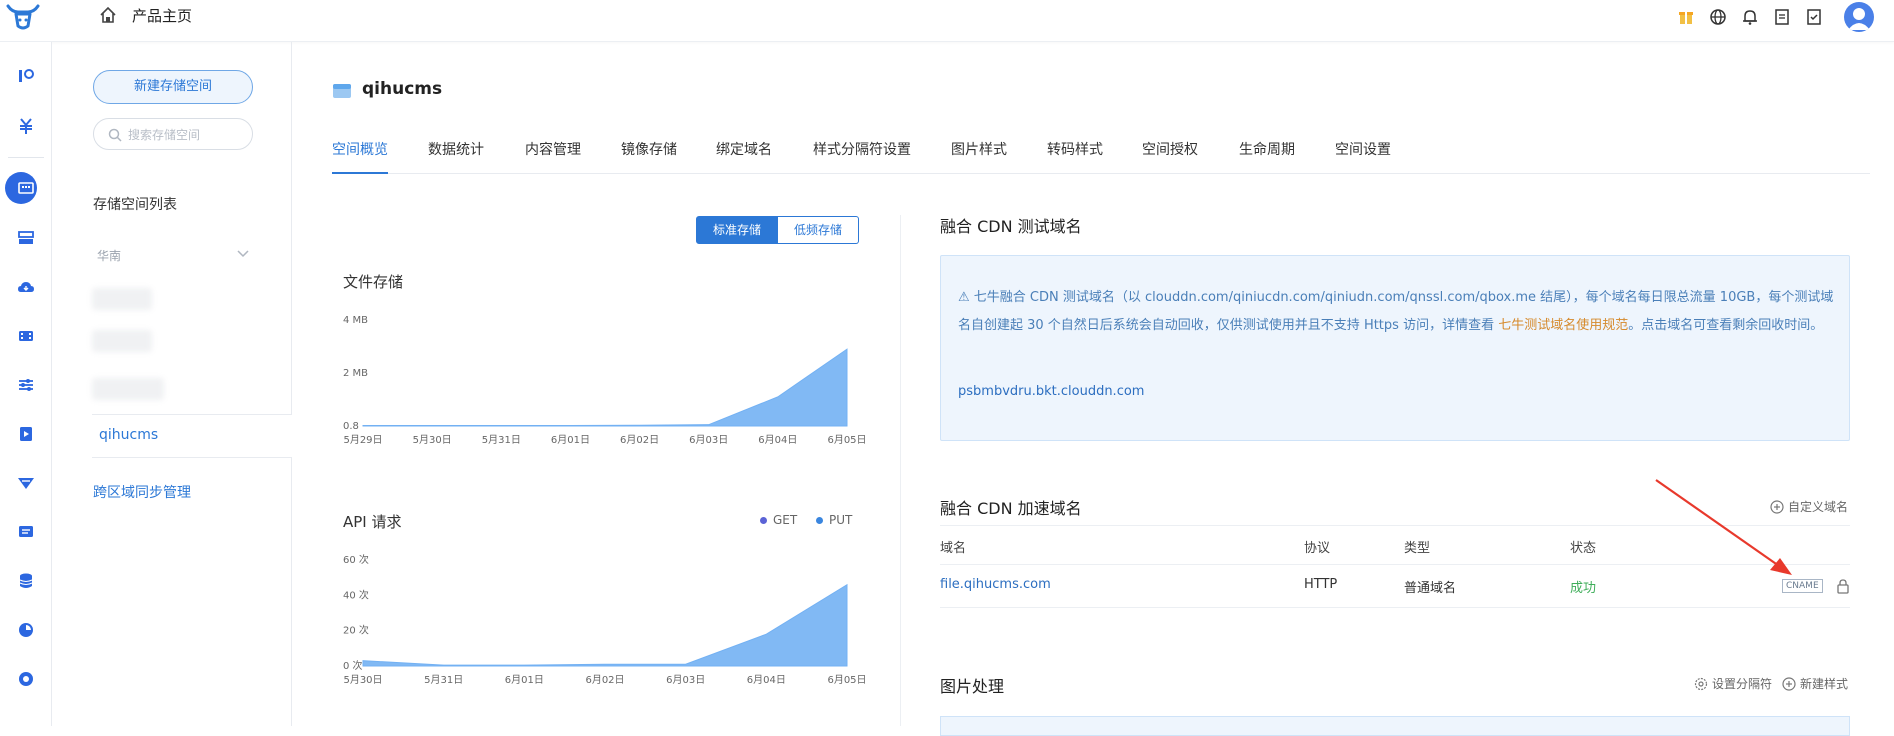  Describe the element at coordinates (604, 680) in the screenshot. I see `x-tick-label: 6月02日` at that location.